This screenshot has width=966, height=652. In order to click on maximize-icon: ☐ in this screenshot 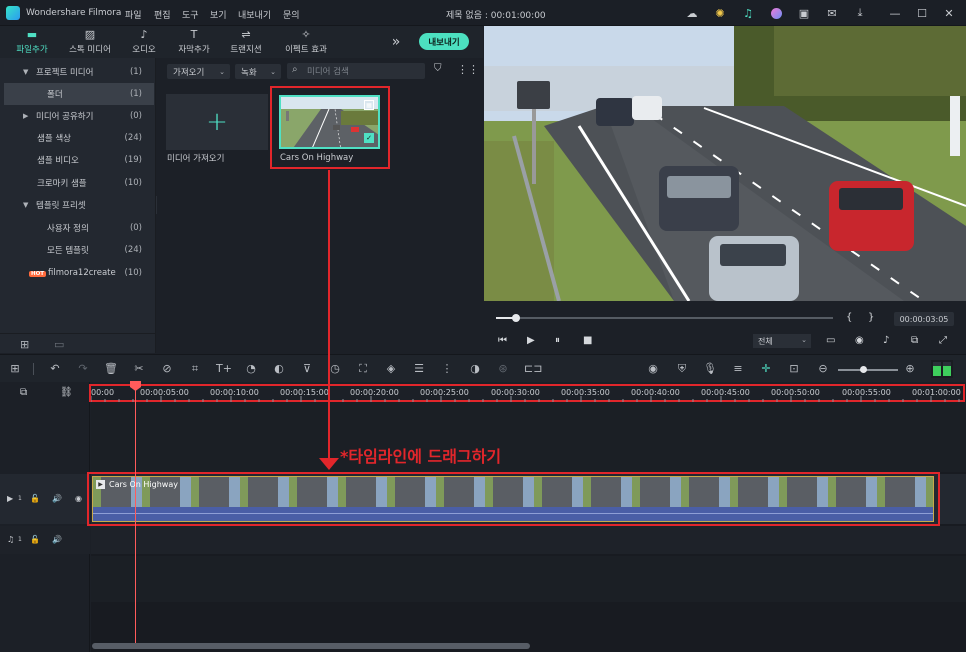, I will do `click(922, 13)`.